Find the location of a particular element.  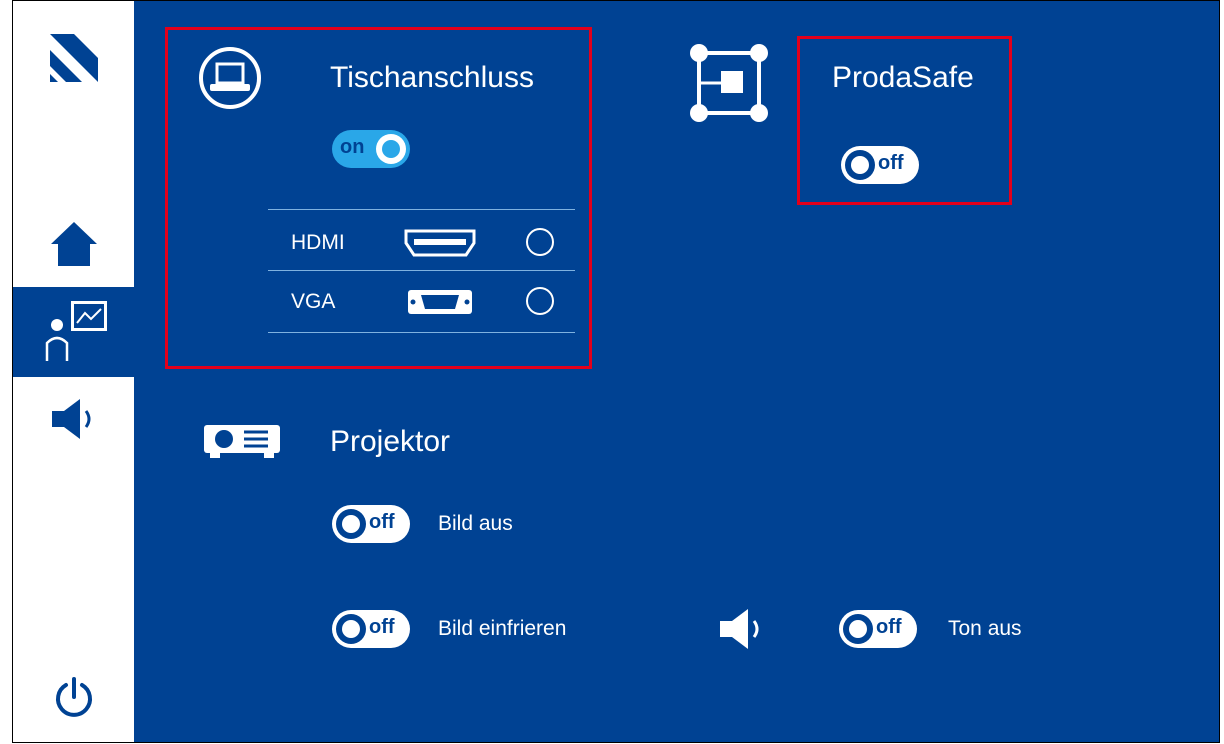

mute-label: Ton aus is located at coordinates (985, 628).